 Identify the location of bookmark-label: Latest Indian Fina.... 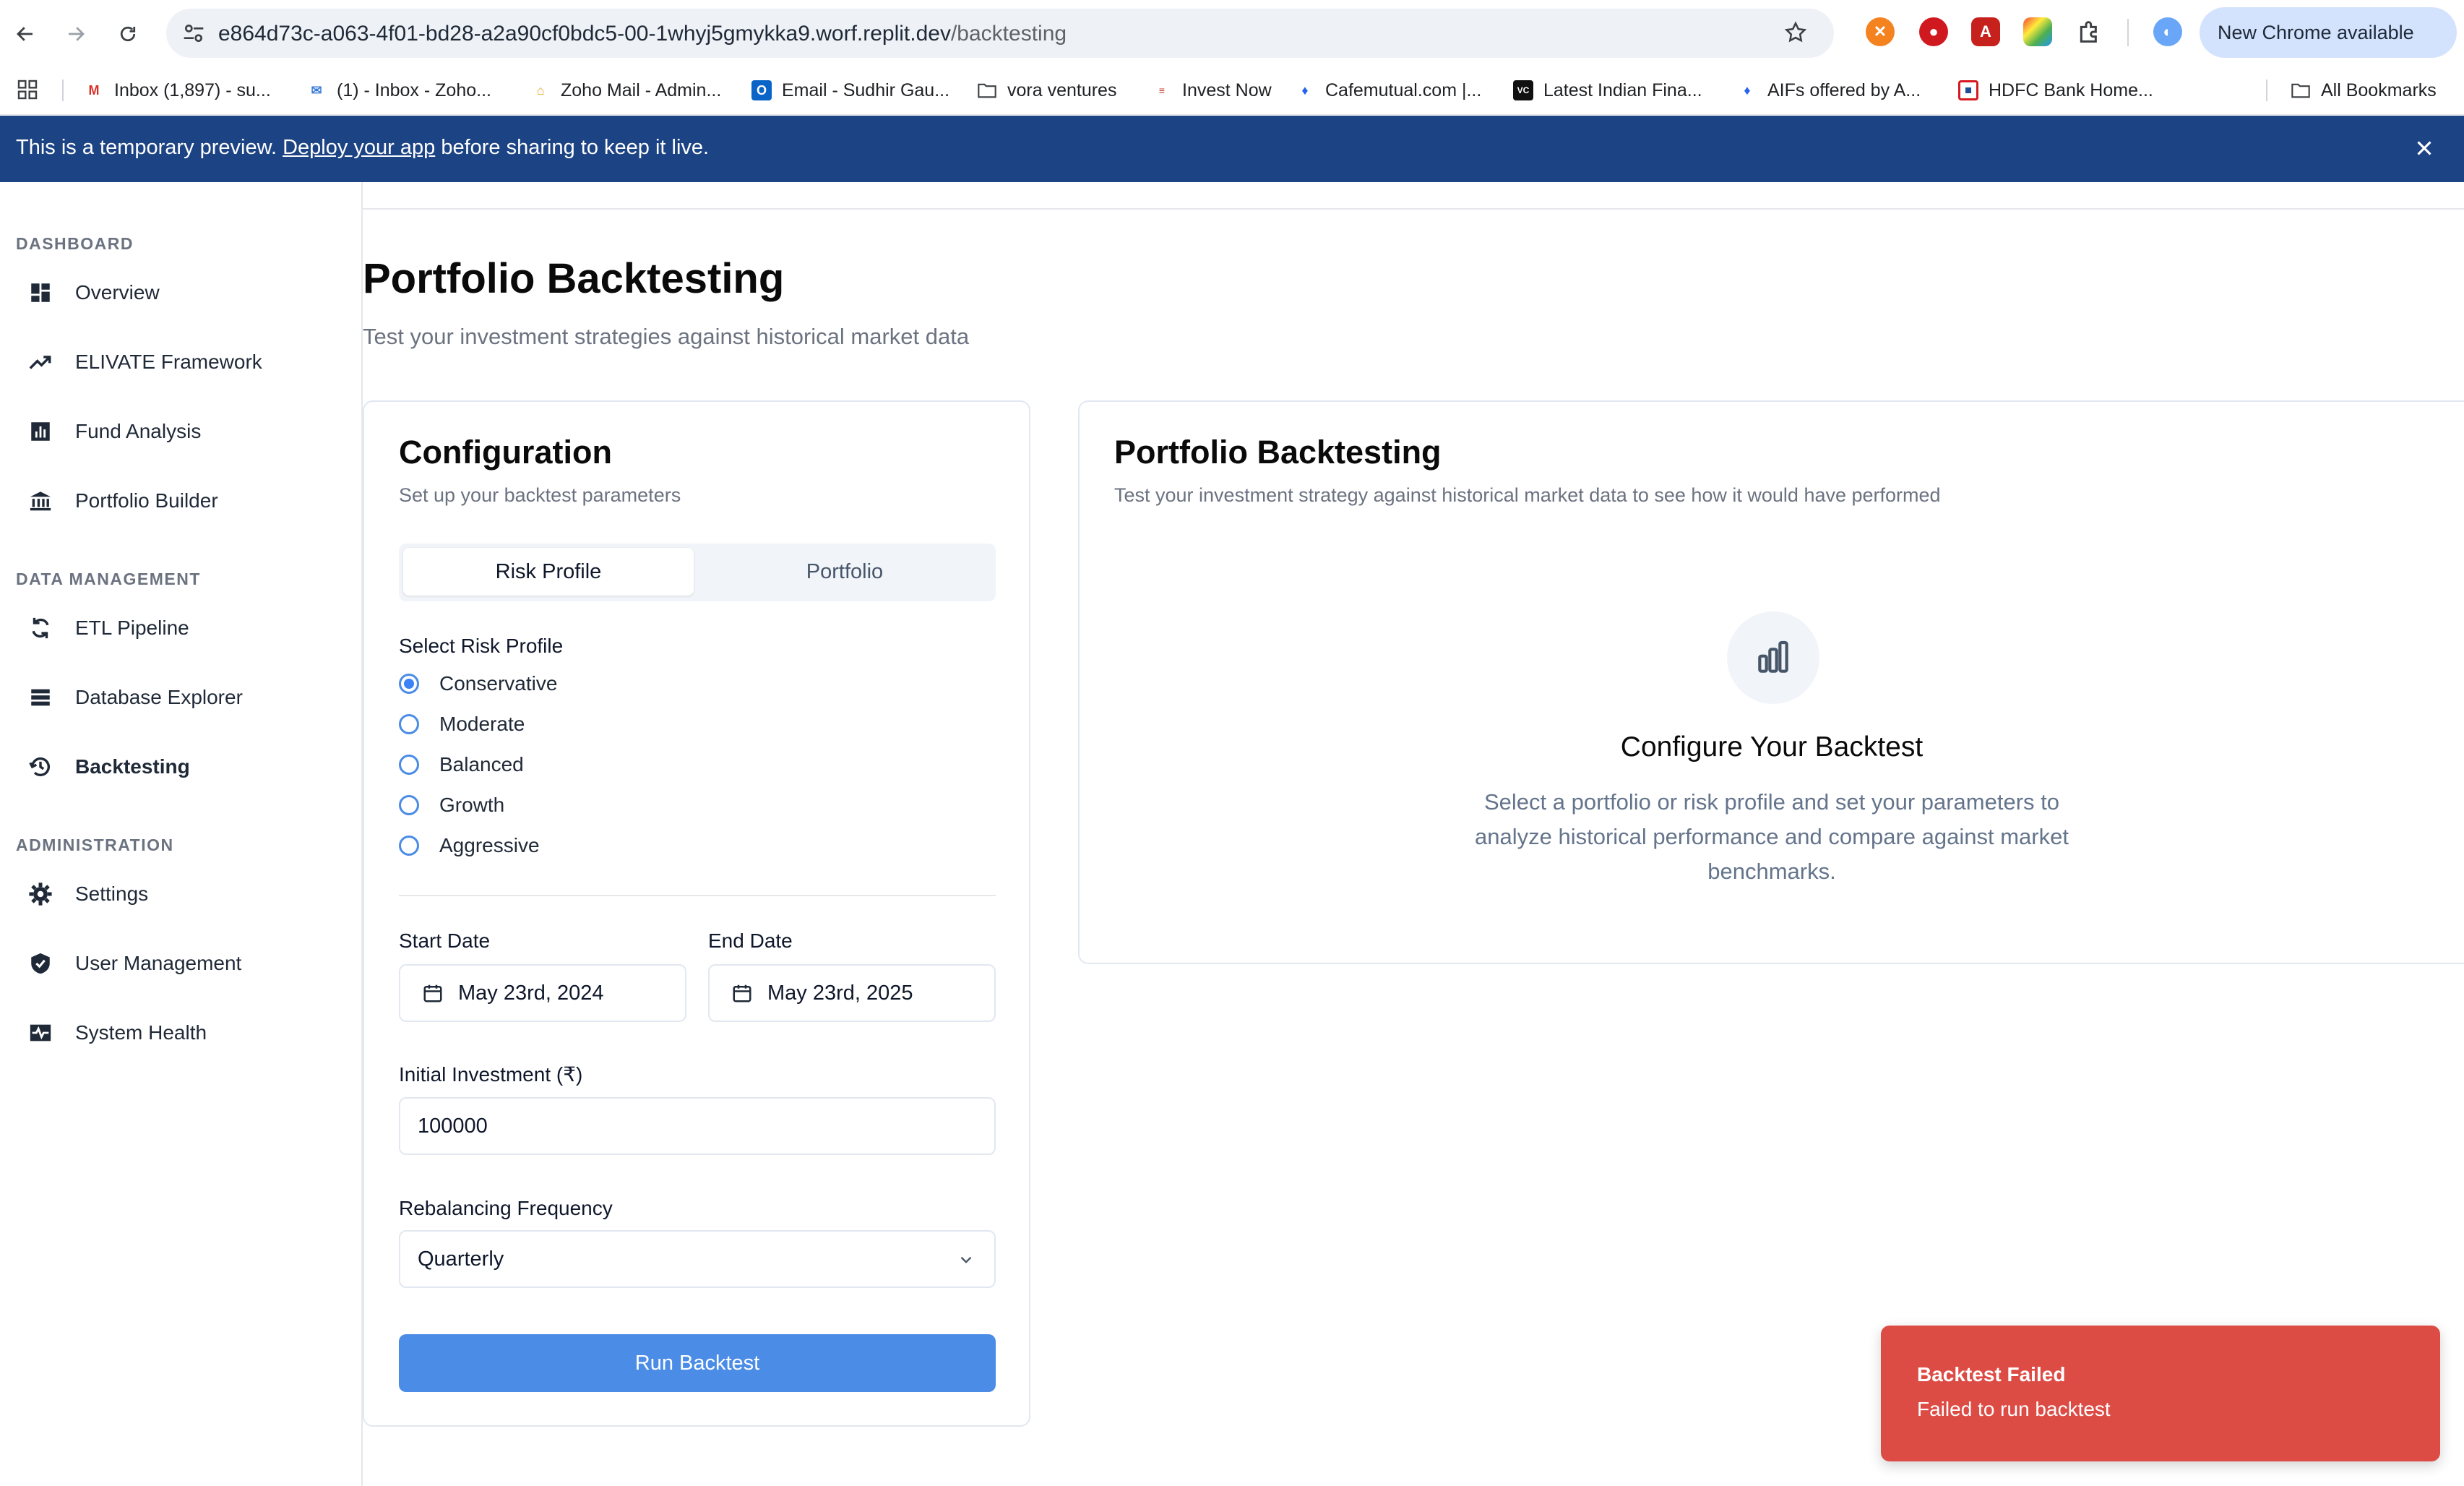
(1622, 90).